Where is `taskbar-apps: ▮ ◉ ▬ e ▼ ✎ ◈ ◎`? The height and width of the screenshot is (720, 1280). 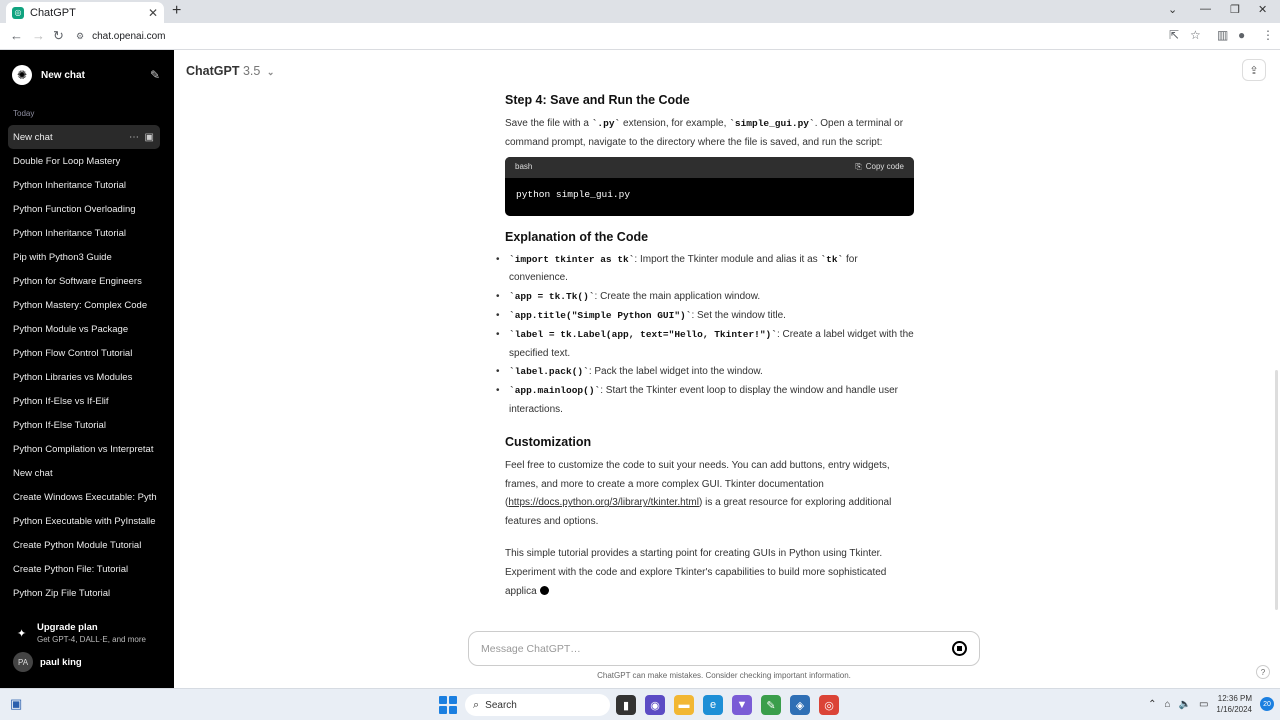
taskbar-apps: ▮ ◉ ▬ e ▼ ✎ ◈ ◎ is located at coordinates (727, 705).